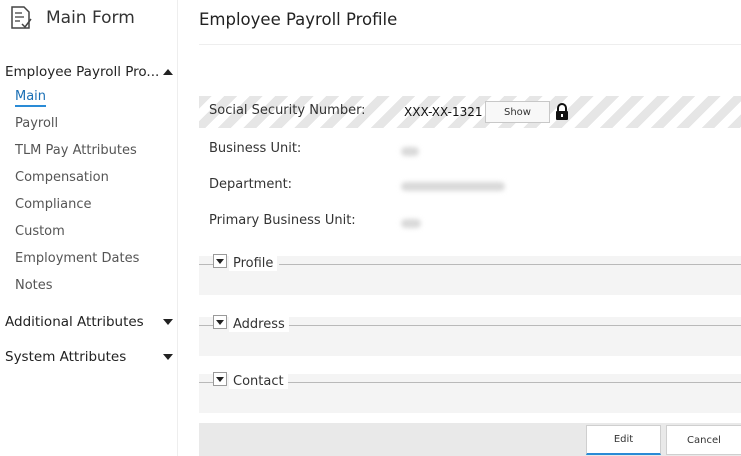 This screenshot has width=741, height=456. Describe the element at coordinates (168, 72) in the screenshot. I see `chevron-up-icon` at that location.